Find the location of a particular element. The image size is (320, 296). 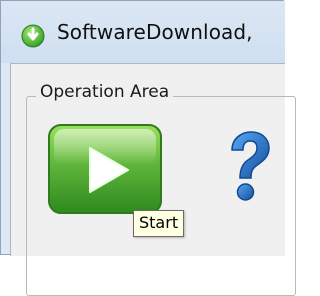

start-button is located at coordinates (106, 169).